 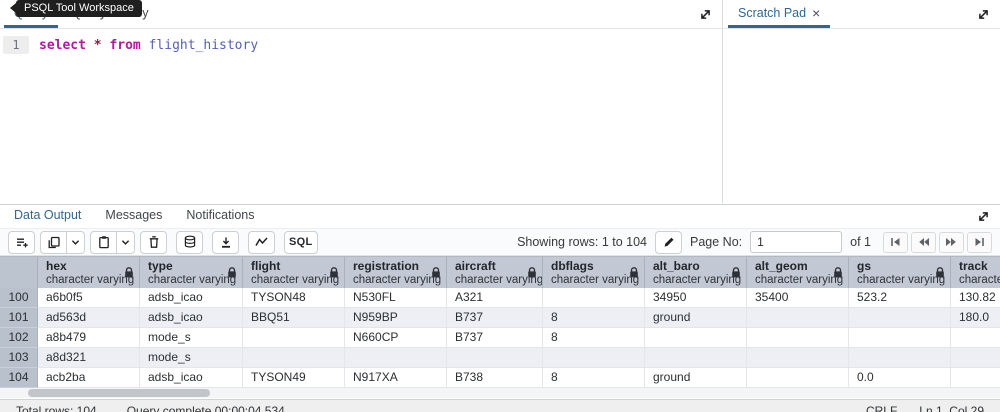 I want to click on tab-notifications: Notifications, so click(x=220, y=216).